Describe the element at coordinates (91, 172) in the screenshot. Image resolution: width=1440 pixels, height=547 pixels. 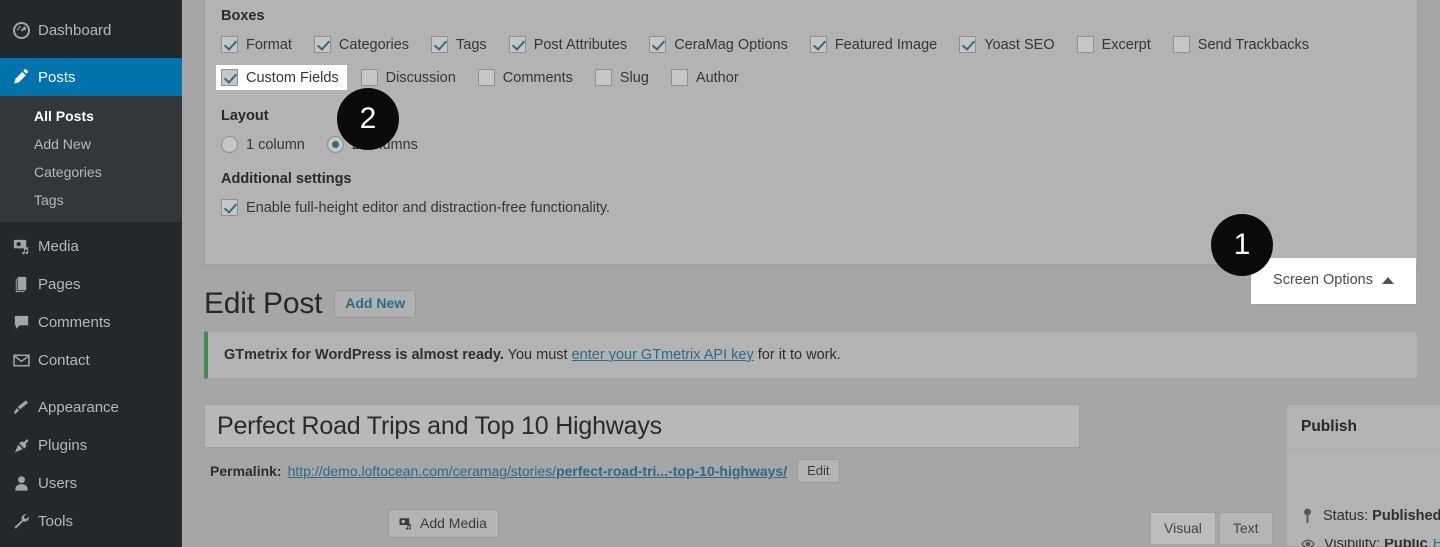
I see `sidebar-item-categories: Categories` at that location.